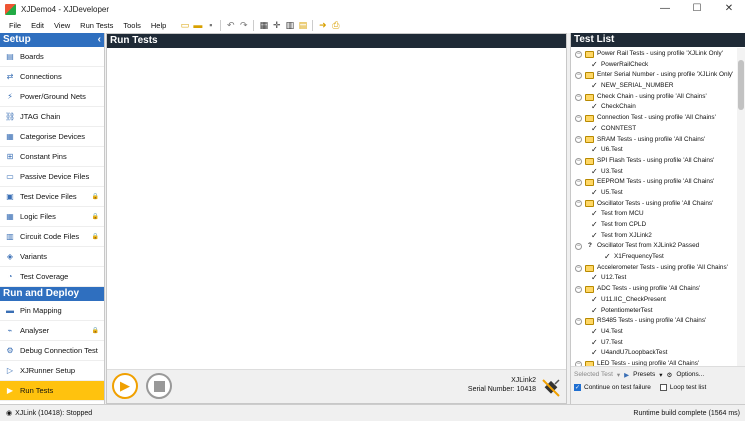  What do you see at coordinates (263, 25) in the screenshot?
I see `grid-icon: ▦` at bounding box center [263, 25].